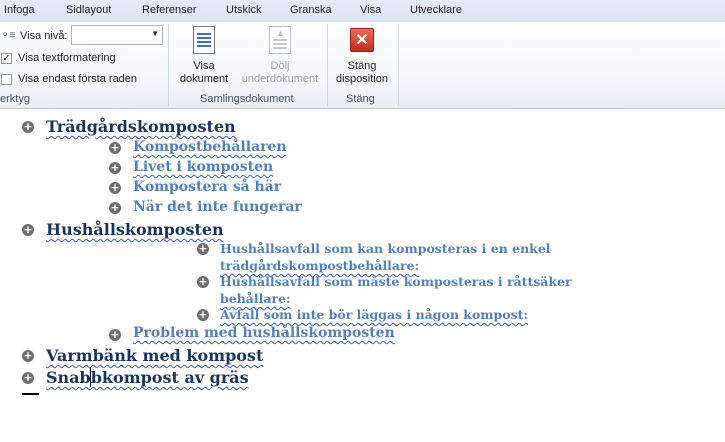 Image resolution: width=725 pixels, height=442 pixels. Describe the element at coordinates (6, 58) in the screenshot. I see `show-formatting-checkbox: ✓` at that location.